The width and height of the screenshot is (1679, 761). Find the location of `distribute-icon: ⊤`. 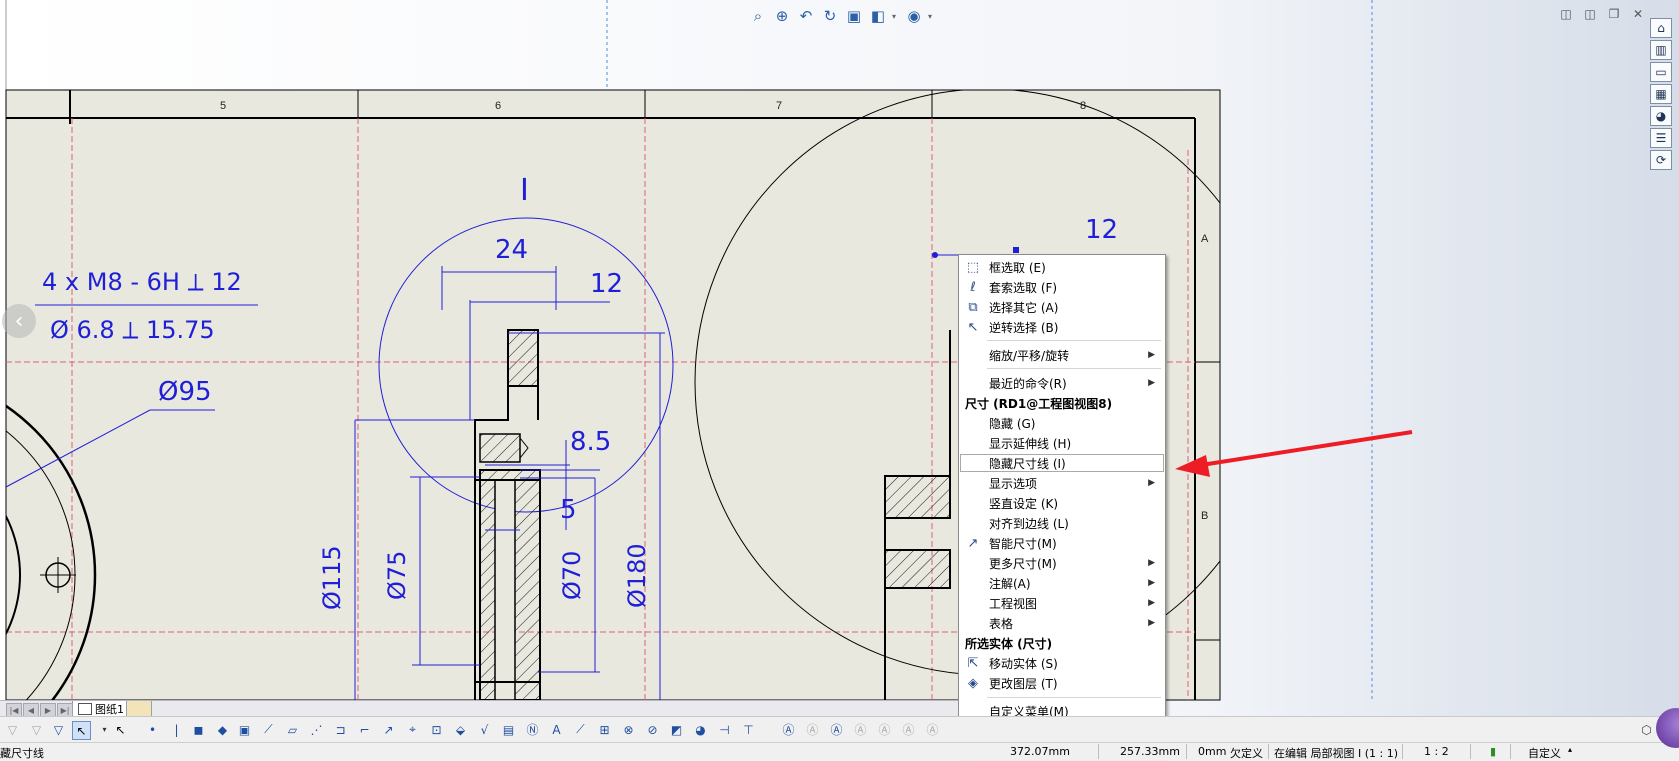

distribute-icon: ⊤ is located at coordinates (748, 729).